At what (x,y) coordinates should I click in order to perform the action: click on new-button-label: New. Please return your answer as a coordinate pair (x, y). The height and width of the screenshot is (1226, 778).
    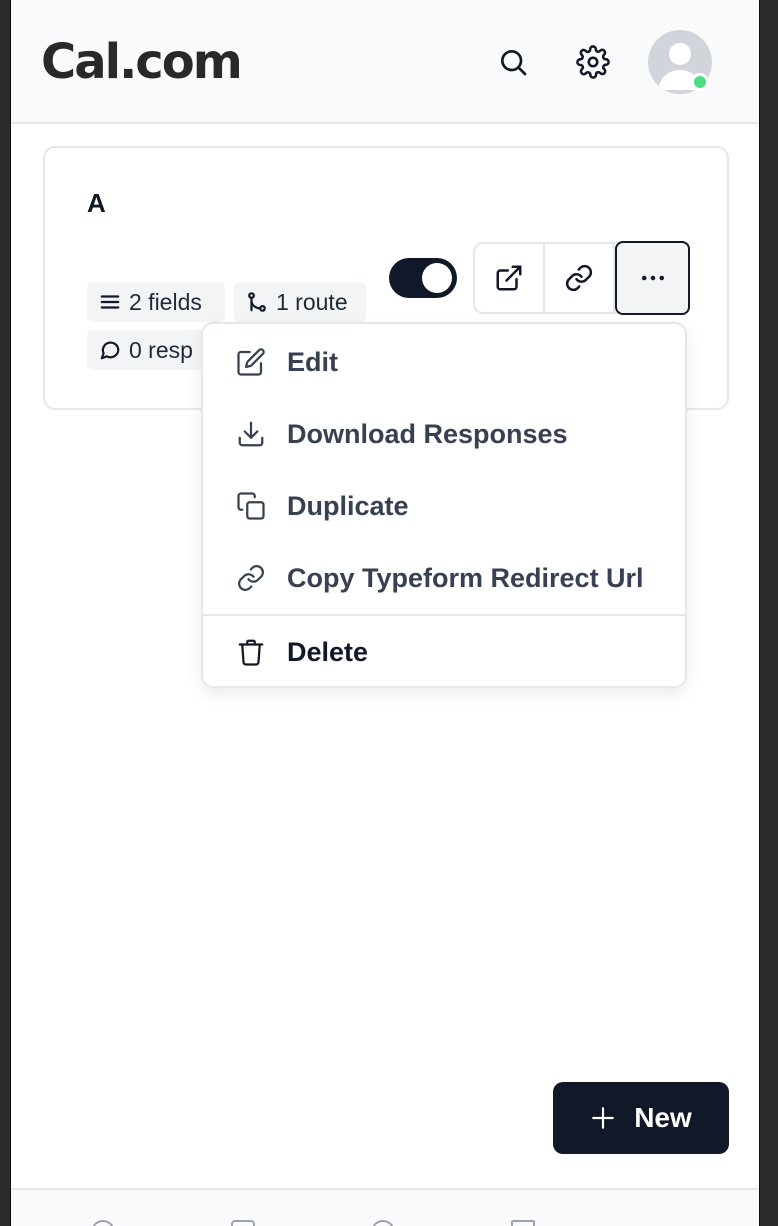
    Looking at the image, I should click on (663, 1117).